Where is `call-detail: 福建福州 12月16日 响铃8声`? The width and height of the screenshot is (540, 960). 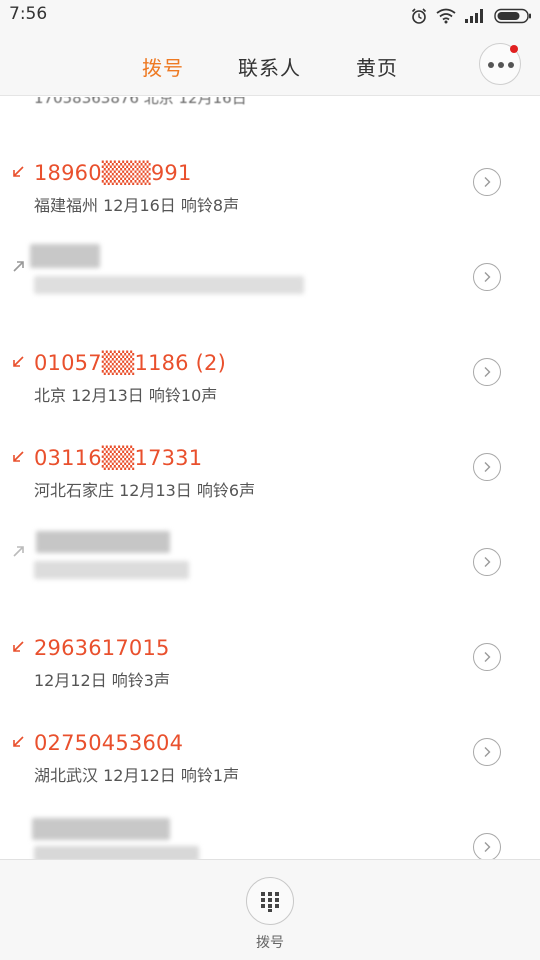
call-detail: 福建福州 12月16日 响铃8声 is located at coordinates (137, 205).